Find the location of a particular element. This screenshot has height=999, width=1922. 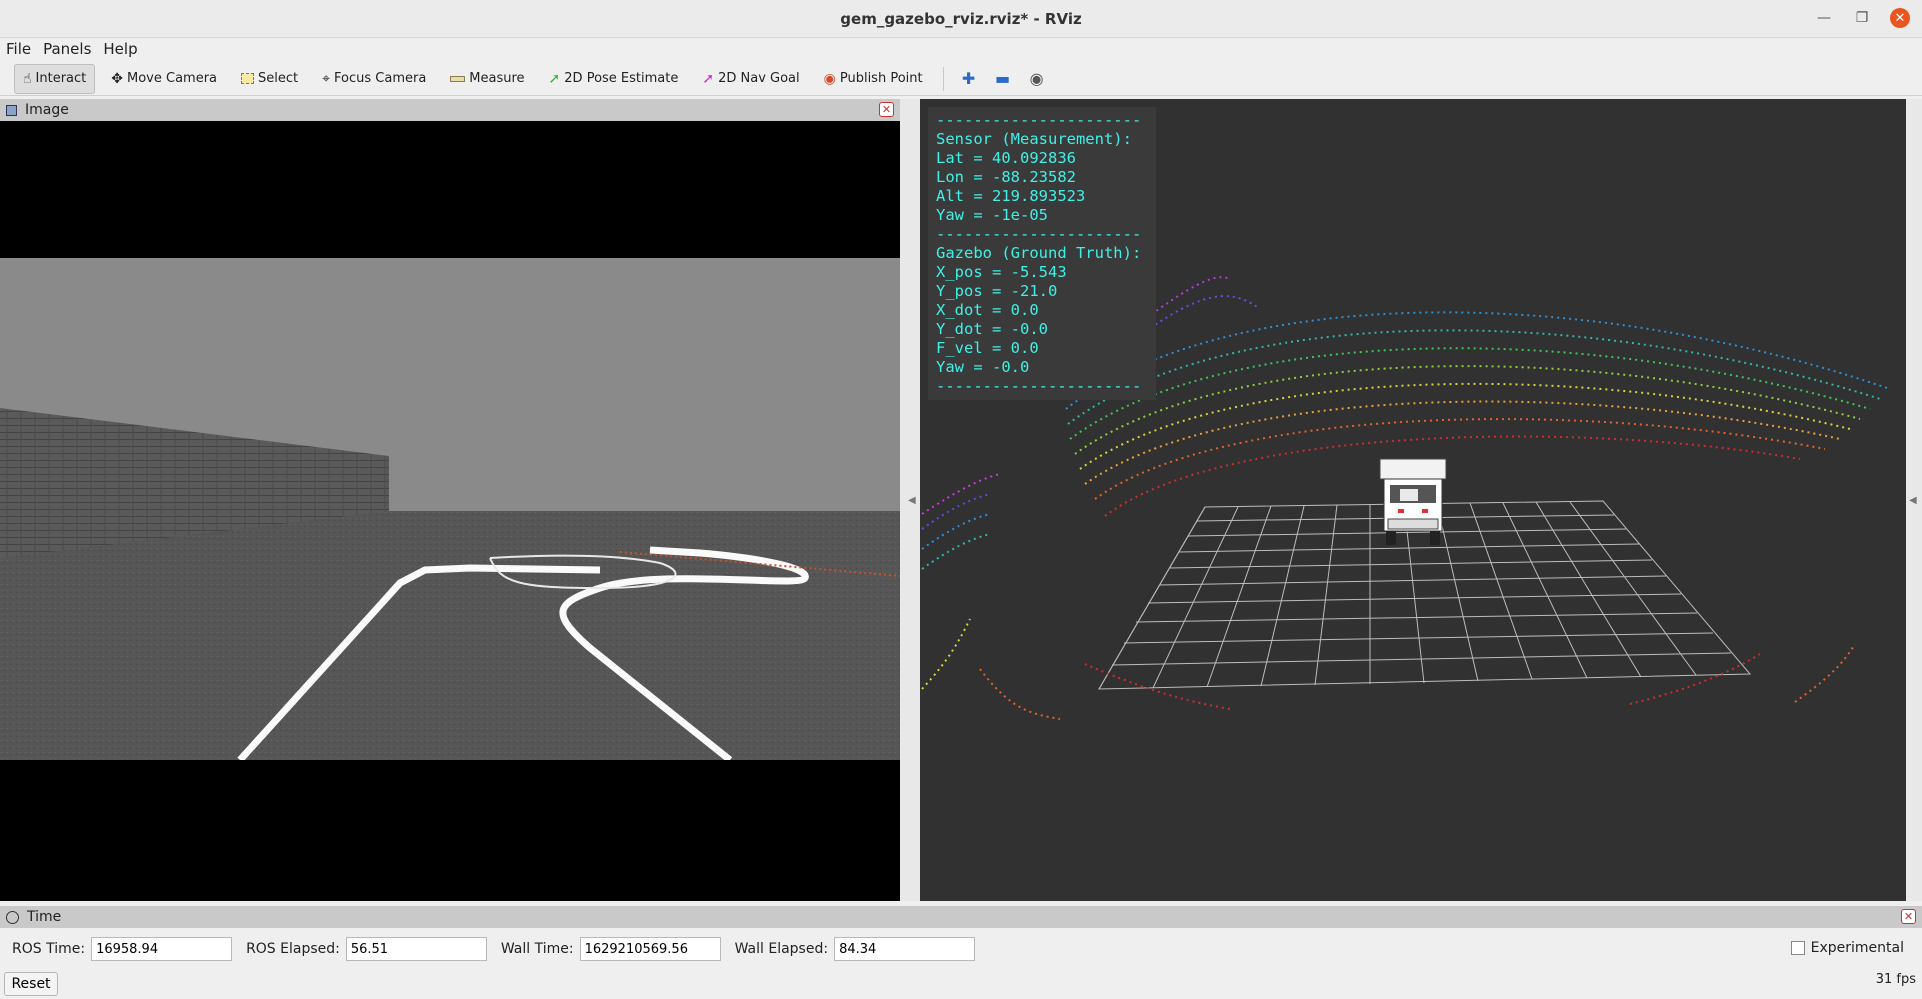

experimental-checkbox-group: Experimental is located at coordinates (1847, 948).